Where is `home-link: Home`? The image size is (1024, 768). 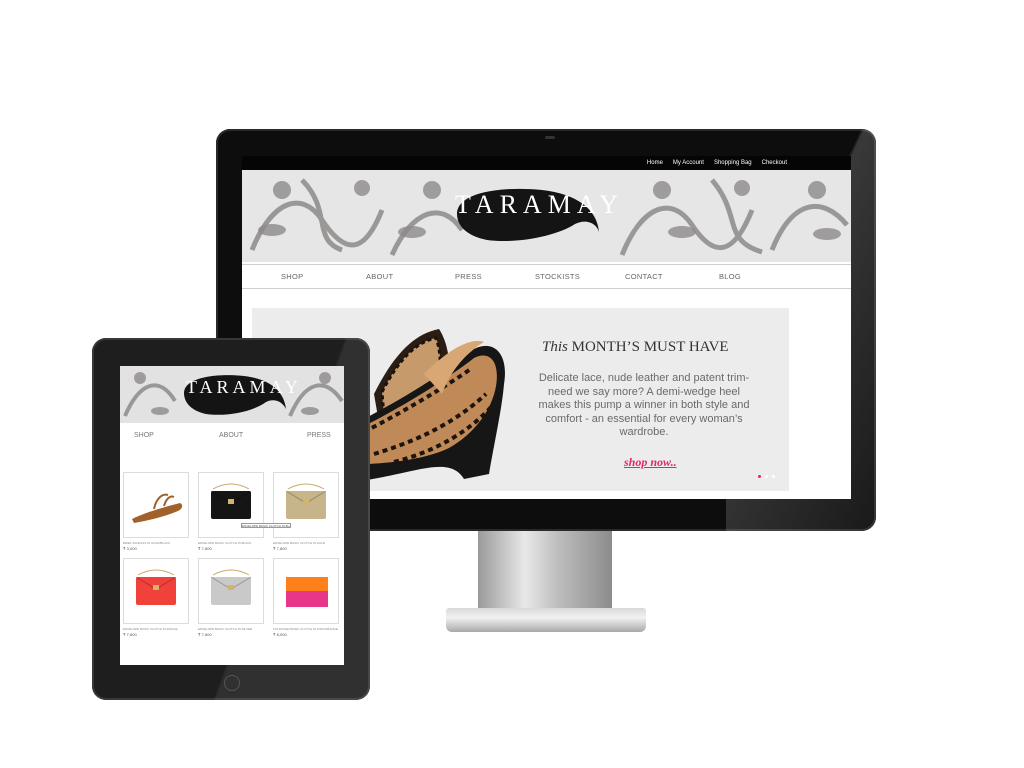 home-link: Home is located at coordinates (655, 163).